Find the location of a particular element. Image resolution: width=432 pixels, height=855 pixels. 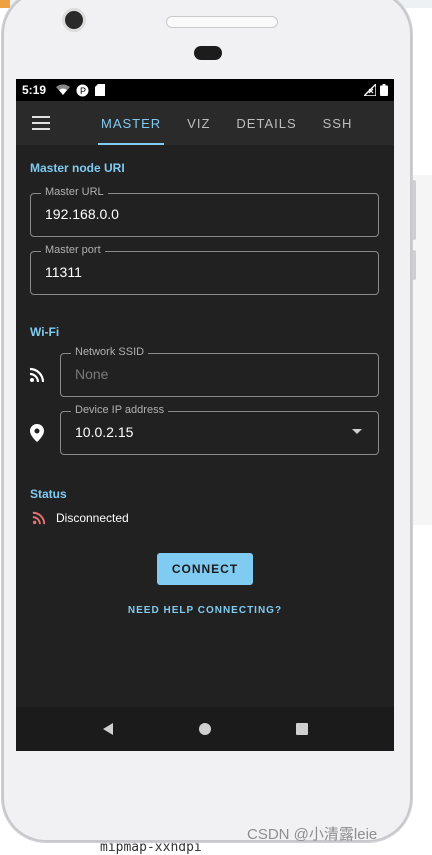

master-port-field: Master port 11311 is located at coordinates (204, 269).